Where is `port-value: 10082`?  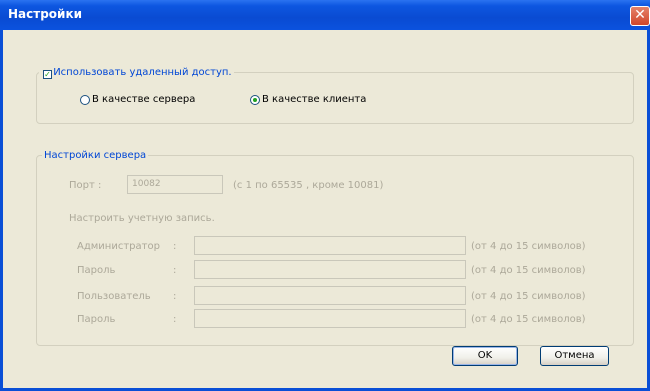
port-value: 10082 is located at coordinates (146, 184).